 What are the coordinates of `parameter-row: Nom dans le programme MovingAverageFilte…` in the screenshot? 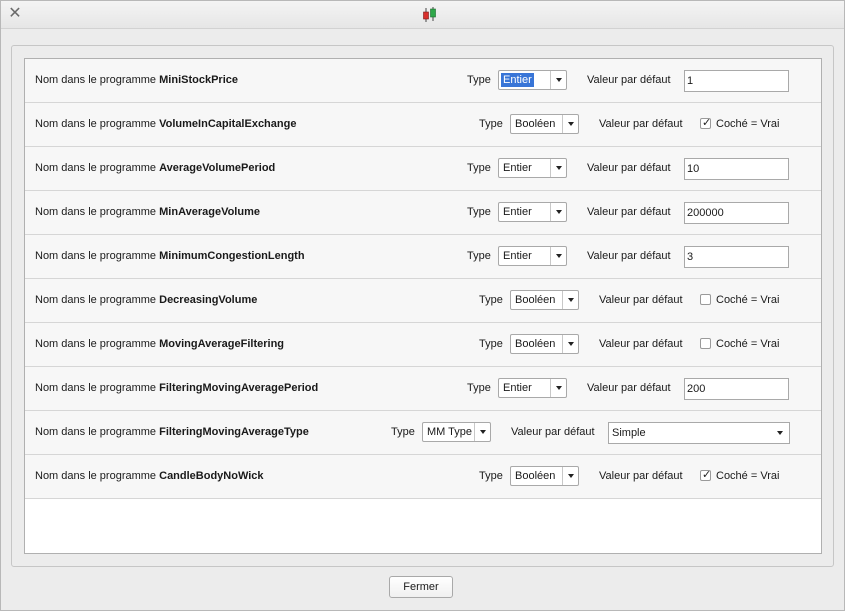 It's located at (423, 345).